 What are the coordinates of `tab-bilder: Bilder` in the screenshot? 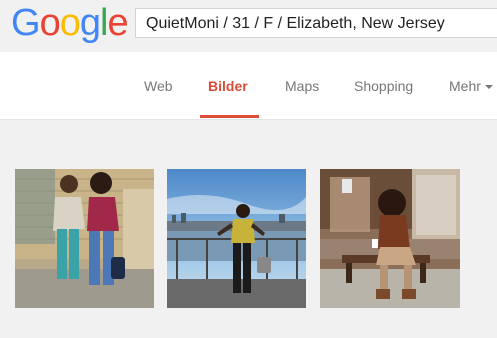 It's located at (228, 86).